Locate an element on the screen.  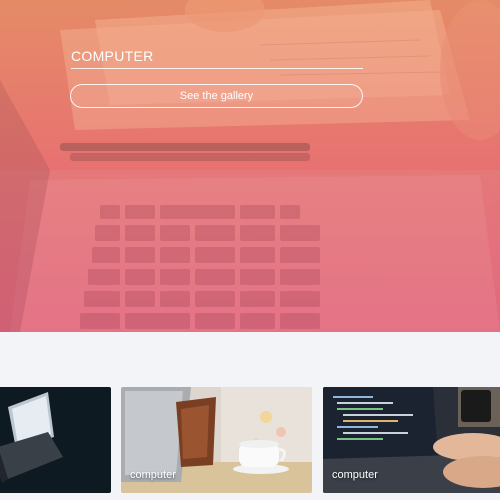
laptop-dark-image is located at coordinates (55, 440).